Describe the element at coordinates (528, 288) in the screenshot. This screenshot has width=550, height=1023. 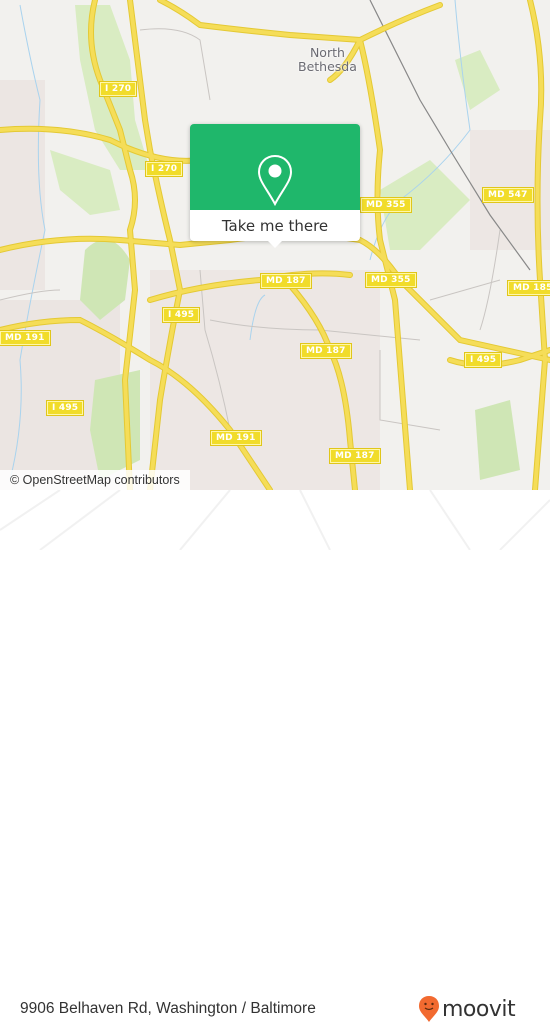
I see `road-shield-md185: MD 185` at that location.